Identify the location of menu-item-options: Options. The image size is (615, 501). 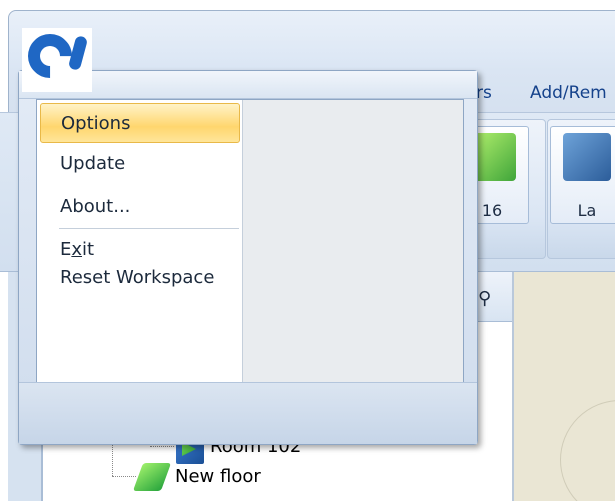
(140, 123).